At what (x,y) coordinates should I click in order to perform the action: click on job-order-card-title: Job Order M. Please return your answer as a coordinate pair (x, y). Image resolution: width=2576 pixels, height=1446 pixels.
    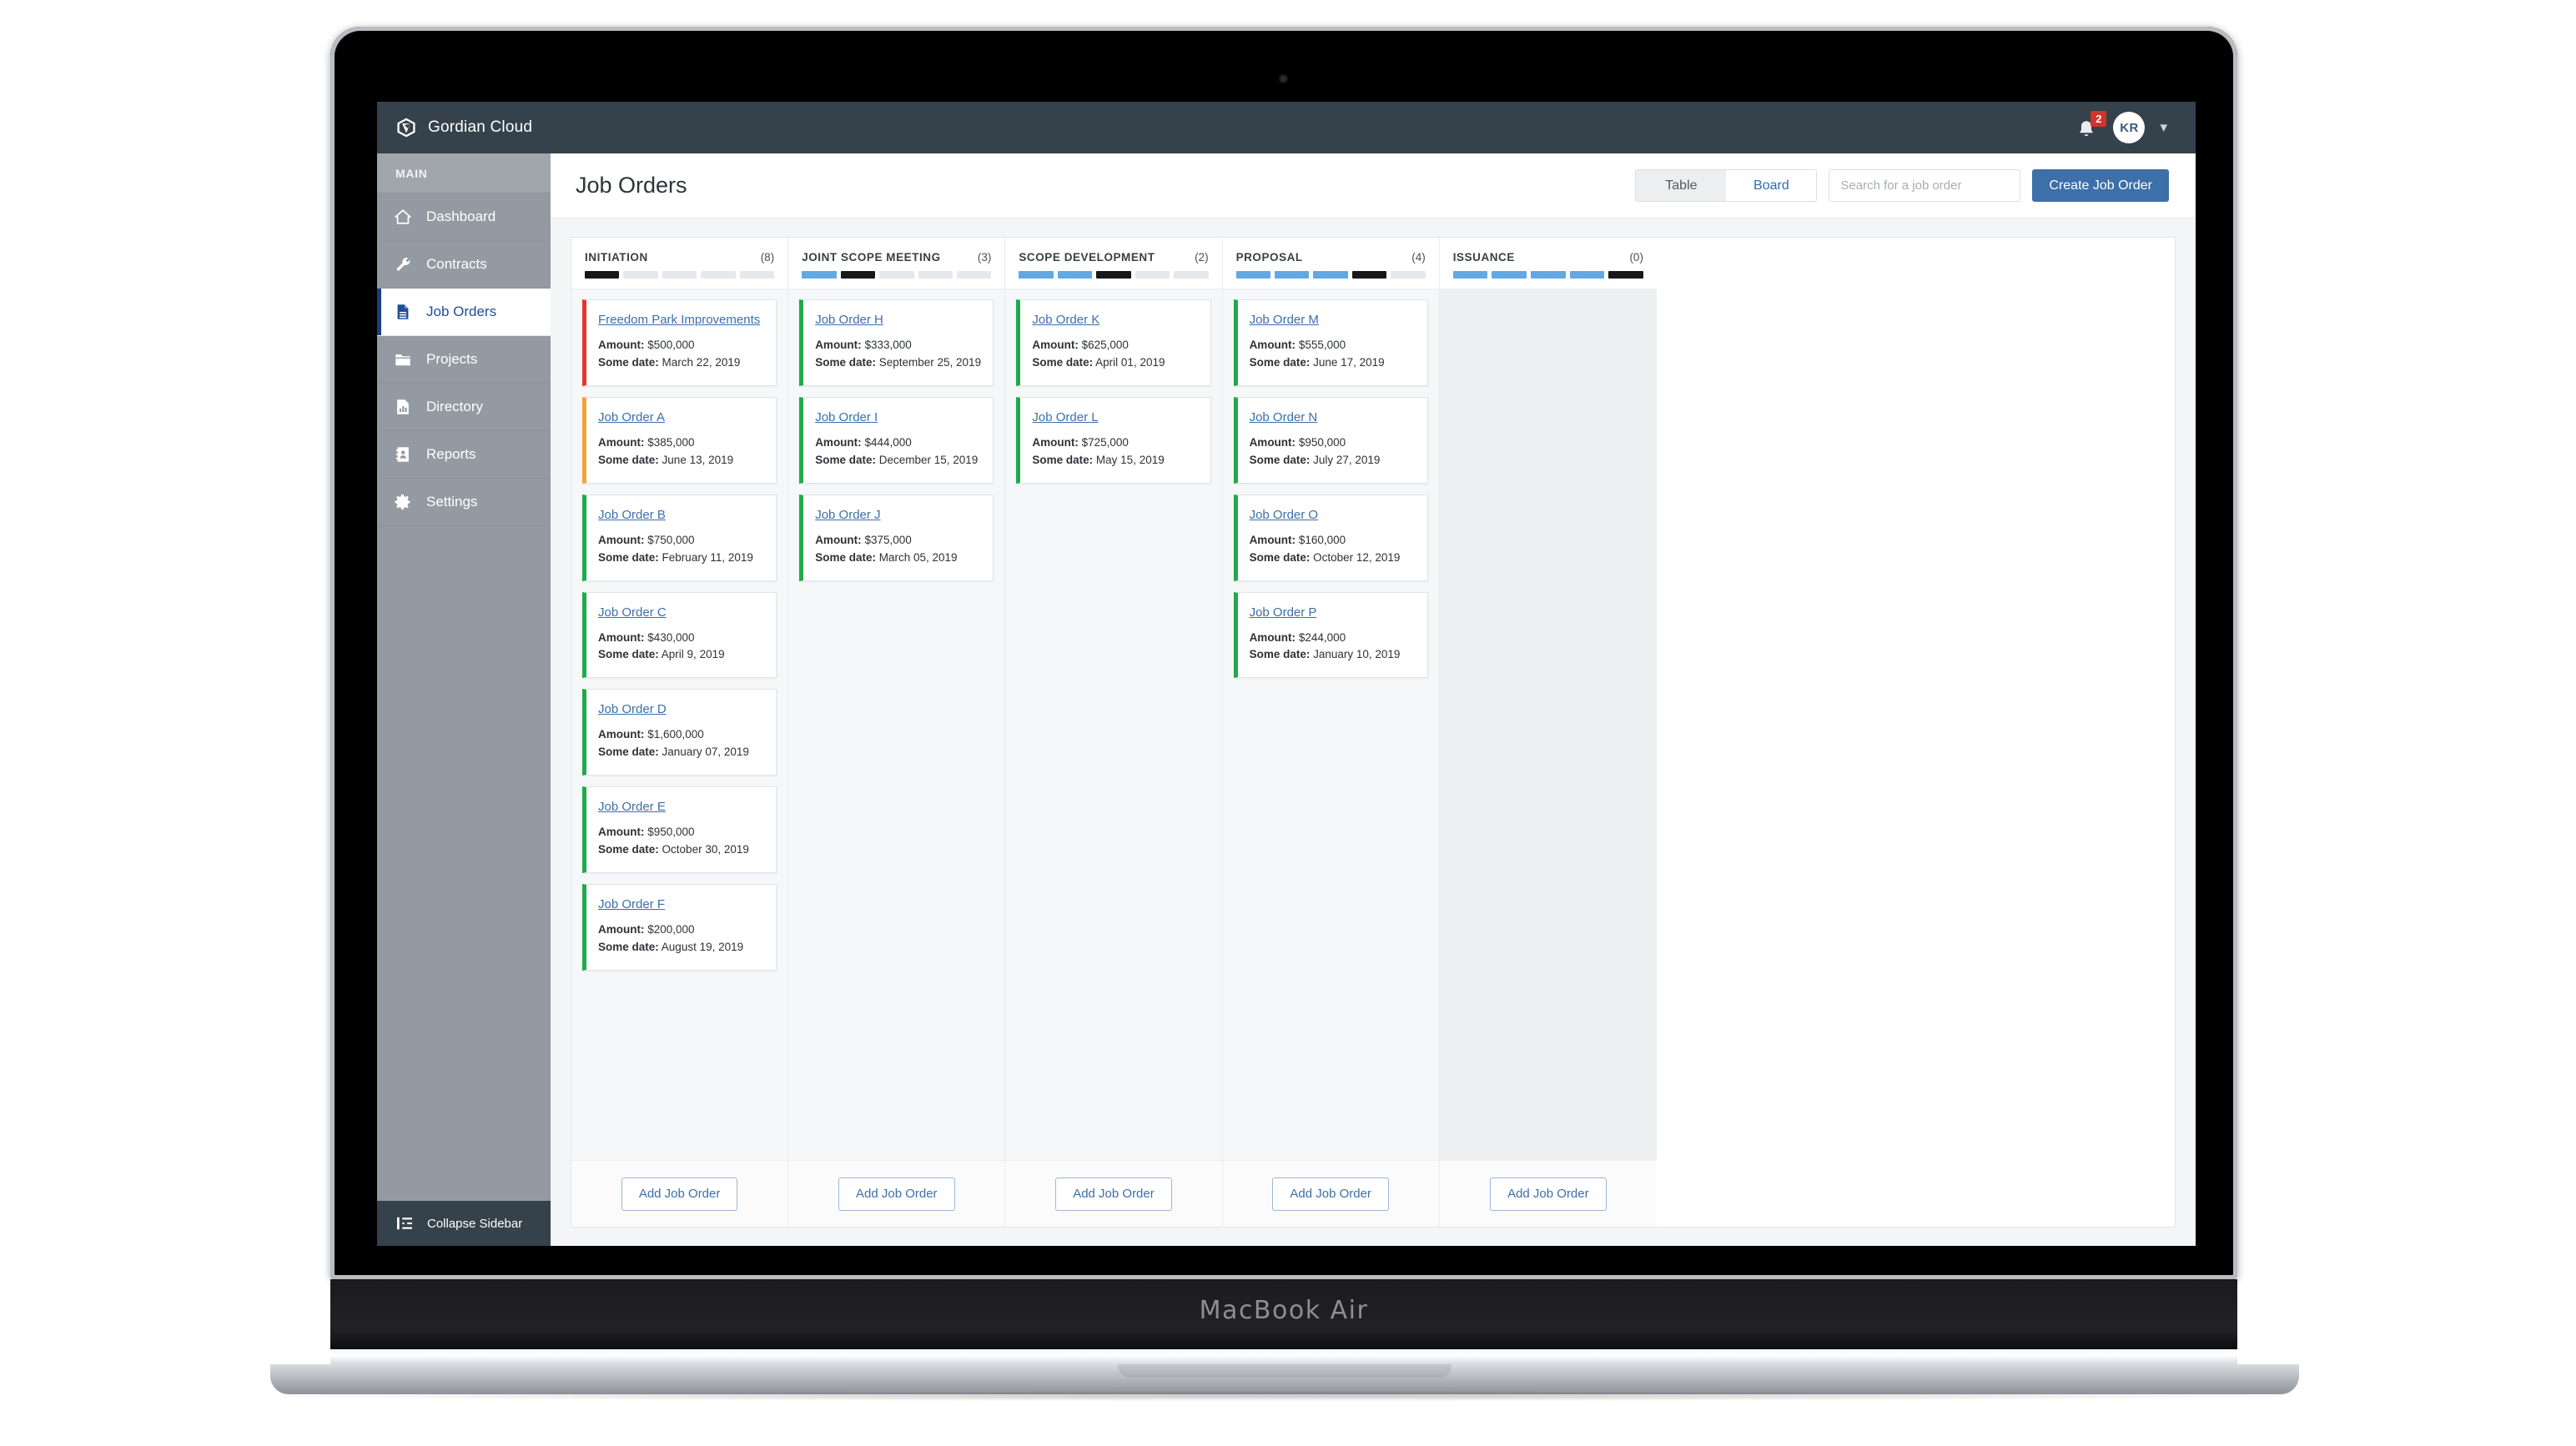
    Looking at the image, I should click on (1284, 320).